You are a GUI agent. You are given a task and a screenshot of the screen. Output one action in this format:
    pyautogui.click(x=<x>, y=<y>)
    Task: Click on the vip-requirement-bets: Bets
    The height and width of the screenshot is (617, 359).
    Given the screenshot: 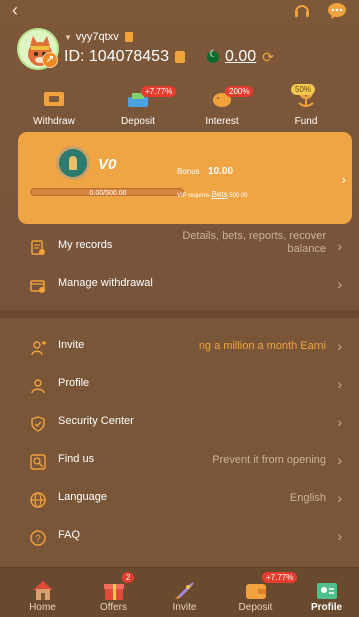 What is the action you would take?
    pyautogui.click(x=220, y=194)
    